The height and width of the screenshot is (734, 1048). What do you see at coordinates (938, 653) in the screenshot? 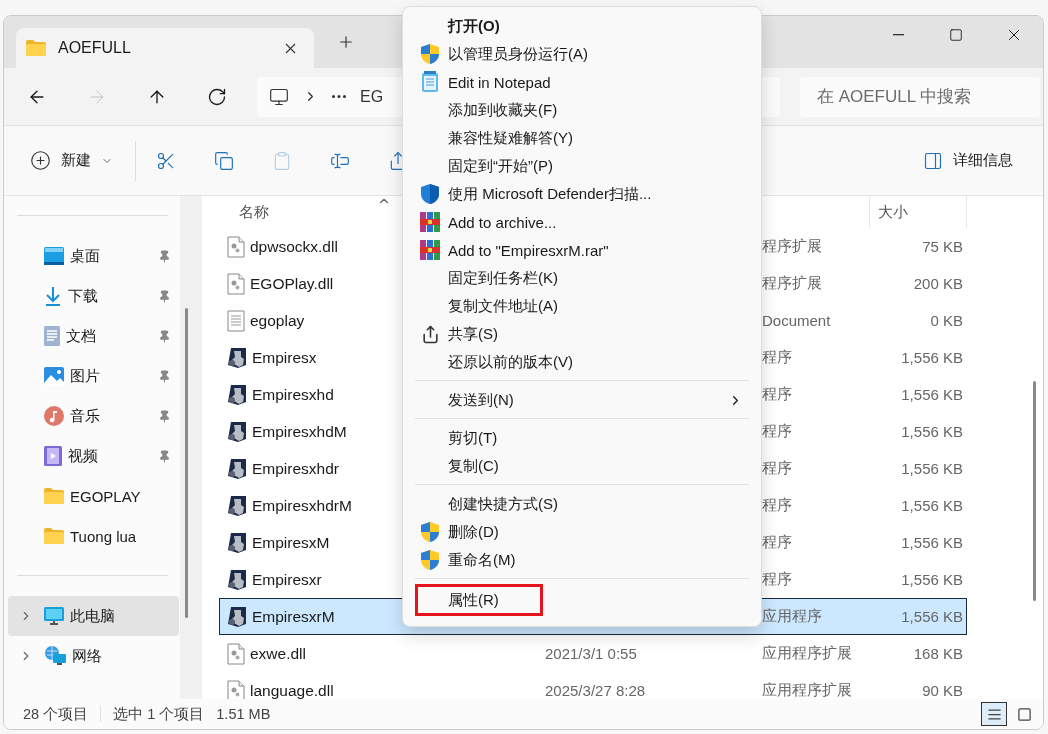
I see `size-cell-text: 168 KB` at bounding box center [938, 653].